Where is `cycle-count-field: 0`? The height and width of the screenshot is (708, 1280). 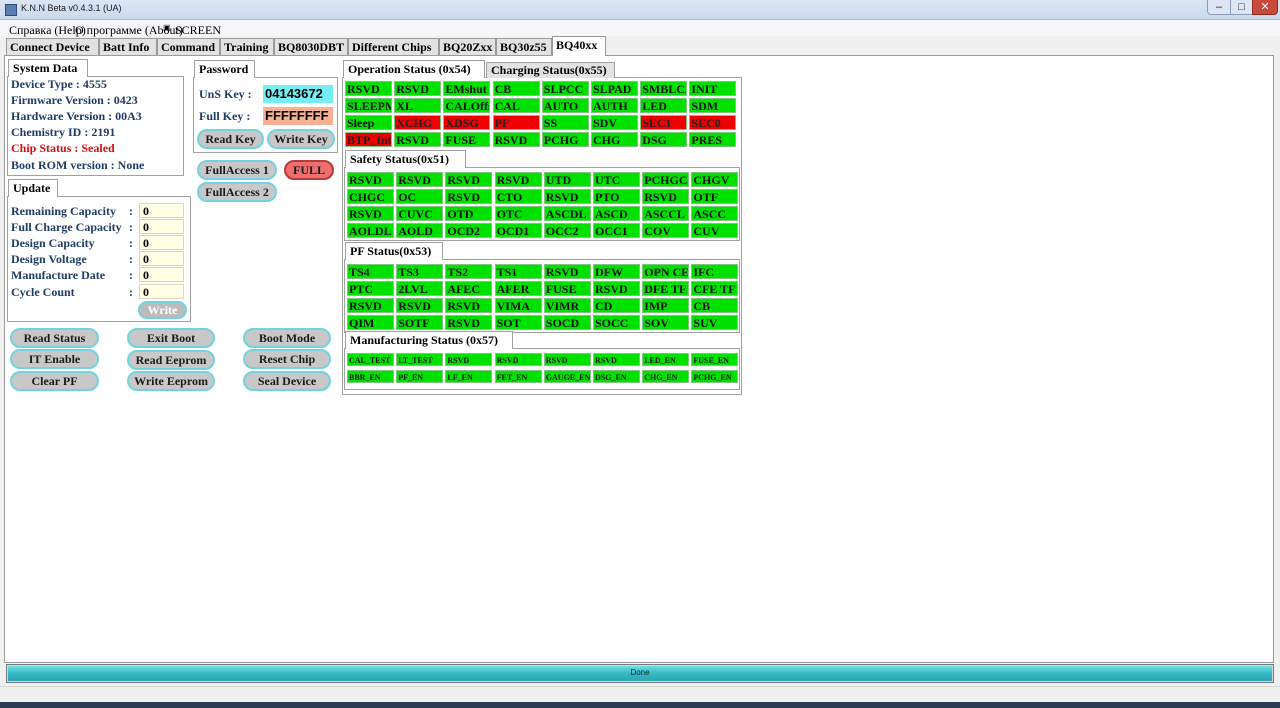
cycle-count-field: 0 is located at coordinates (161, 291).